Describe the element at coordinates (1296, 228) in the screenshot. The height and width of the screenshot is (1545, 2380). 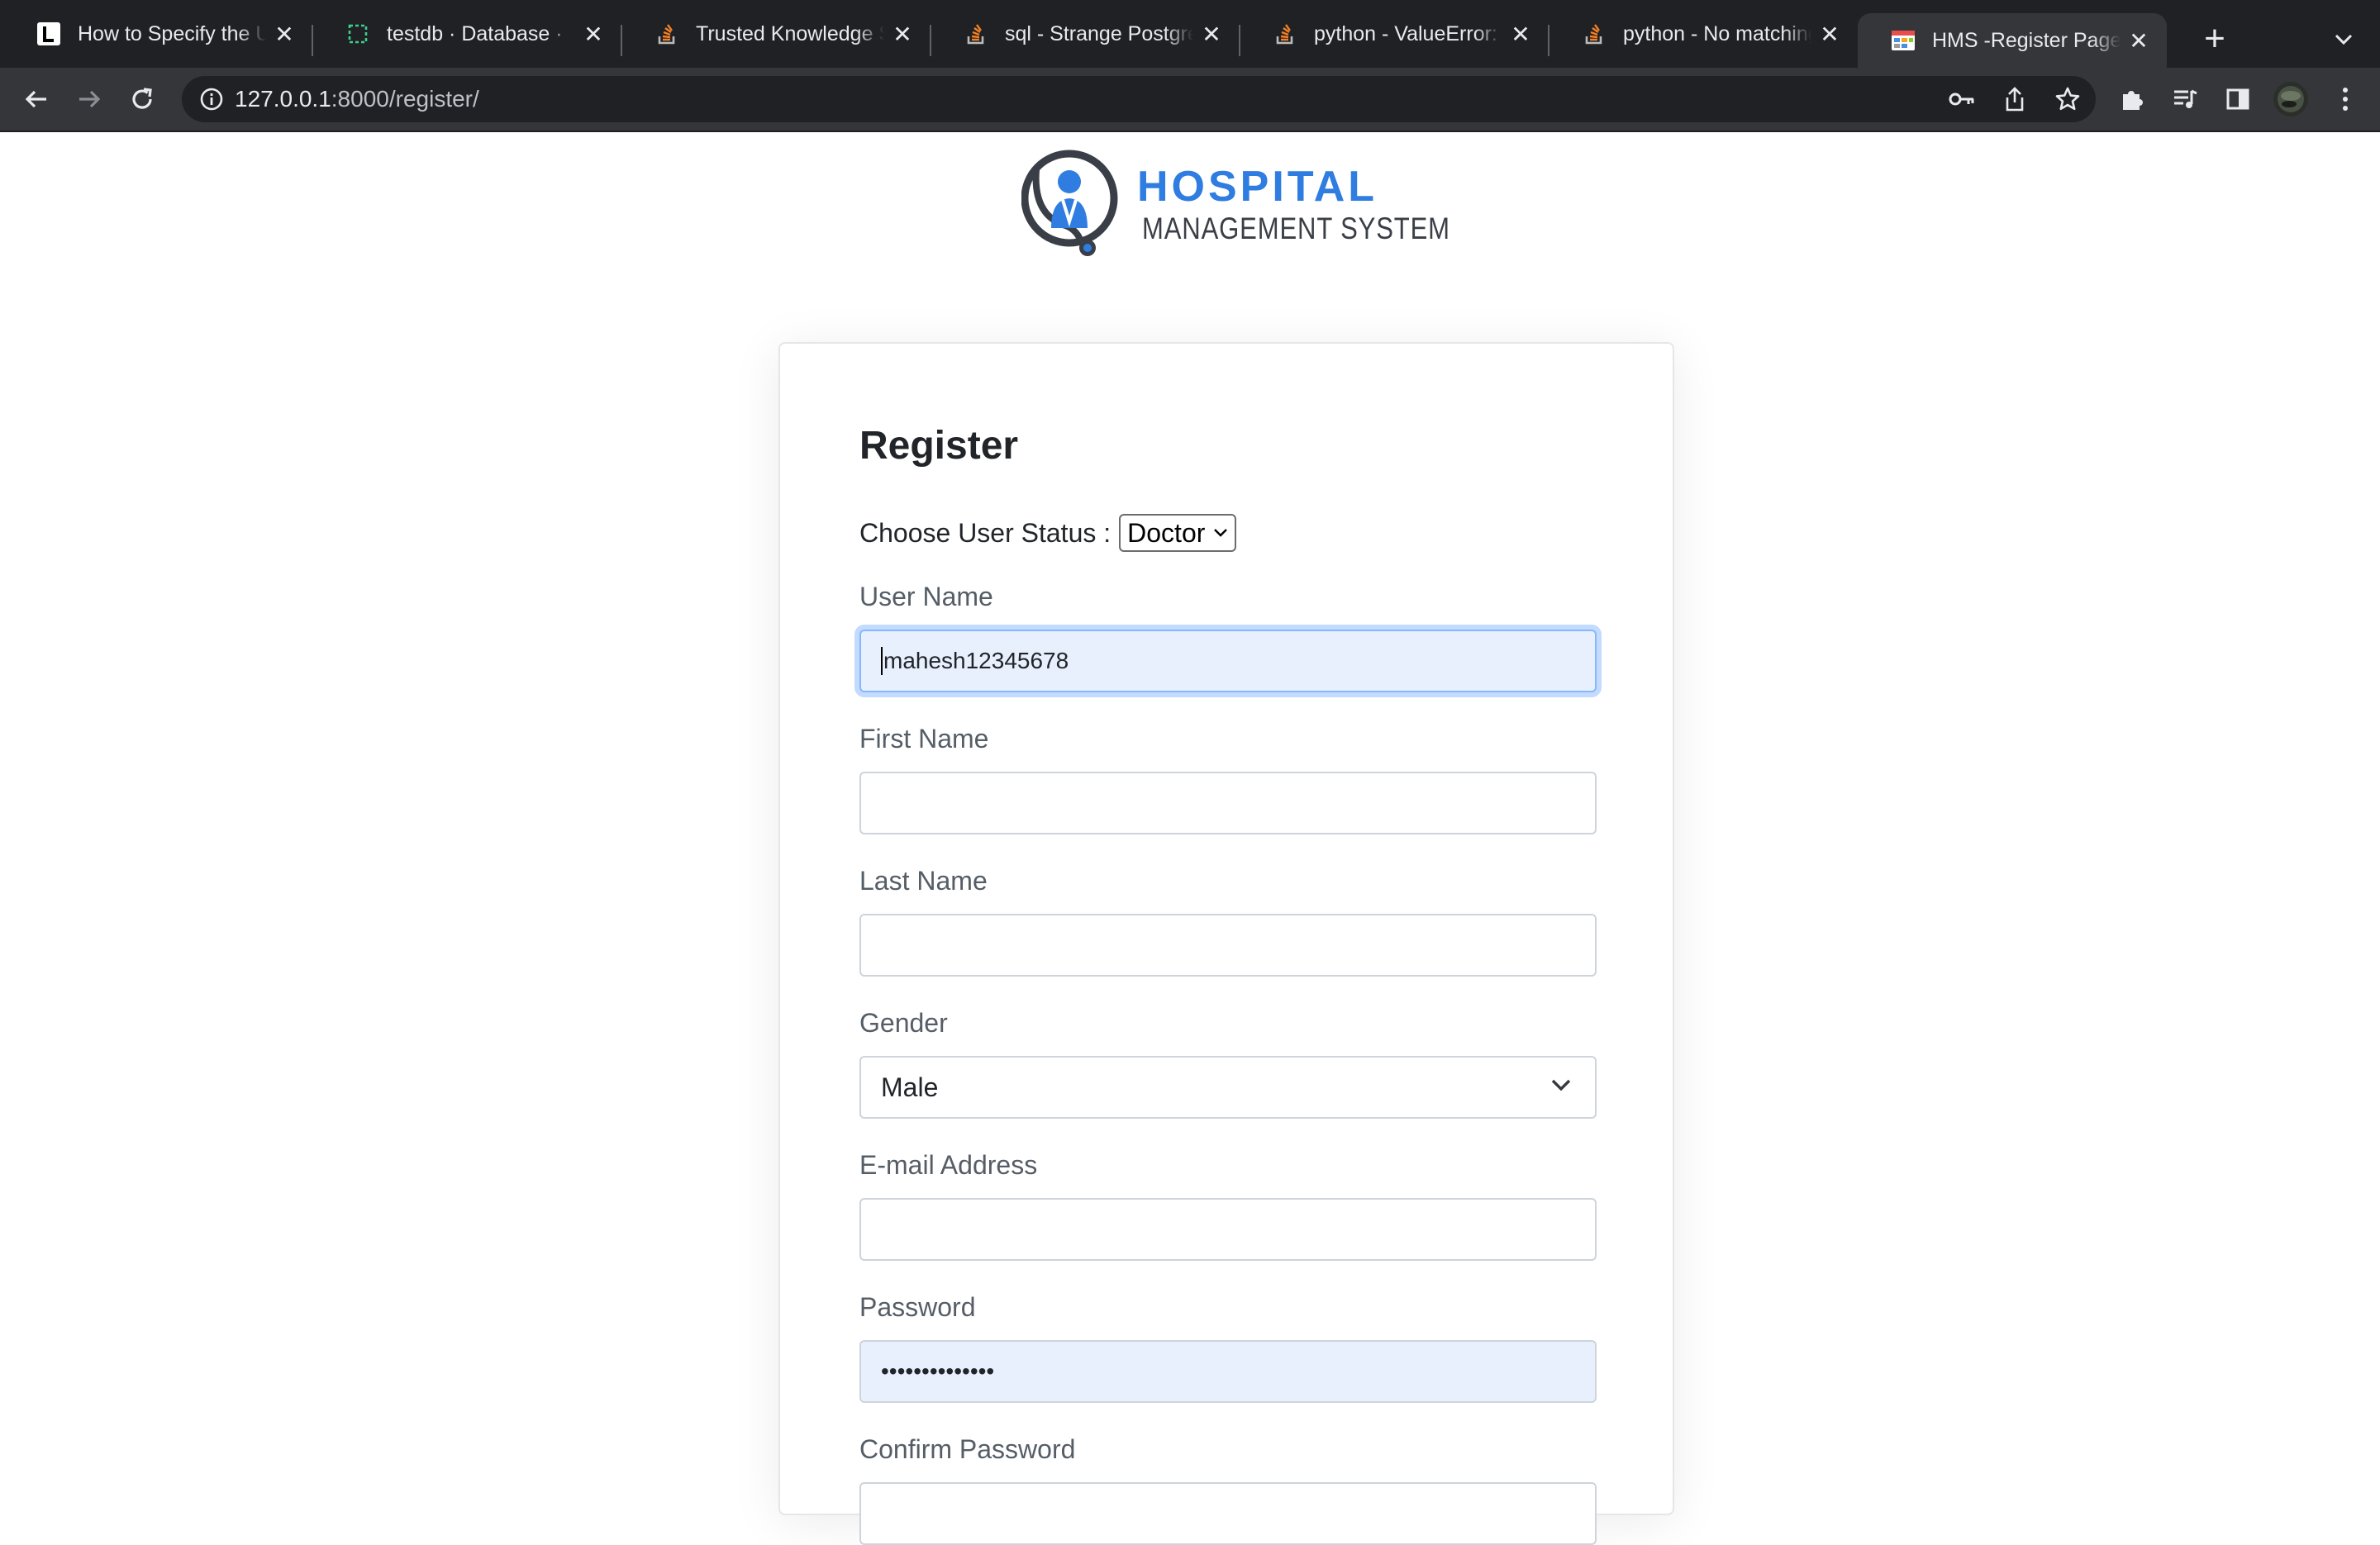
I see `logo-subtitle: MANAGEMENT SYSTEM` at that location.